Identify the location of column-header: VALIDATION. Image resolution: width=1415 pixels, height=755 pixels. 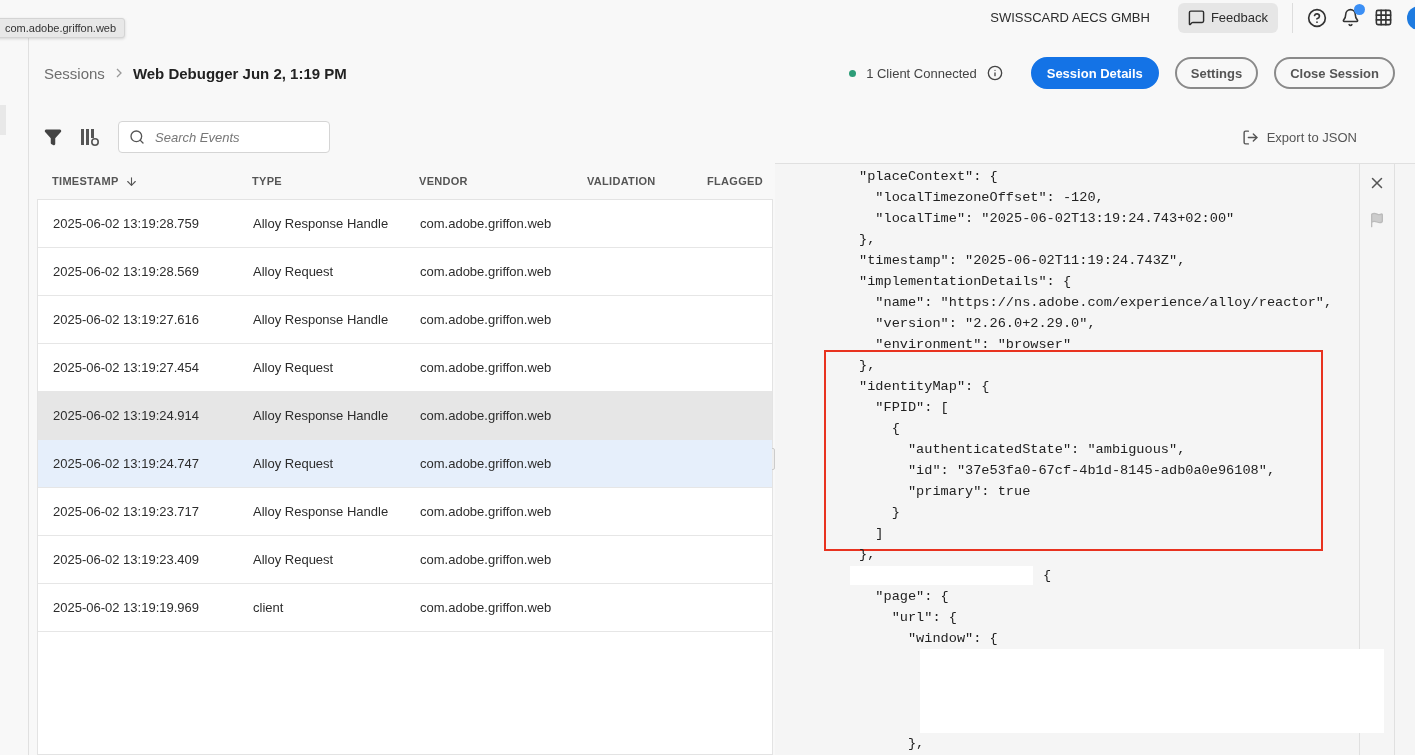
(632, 181).